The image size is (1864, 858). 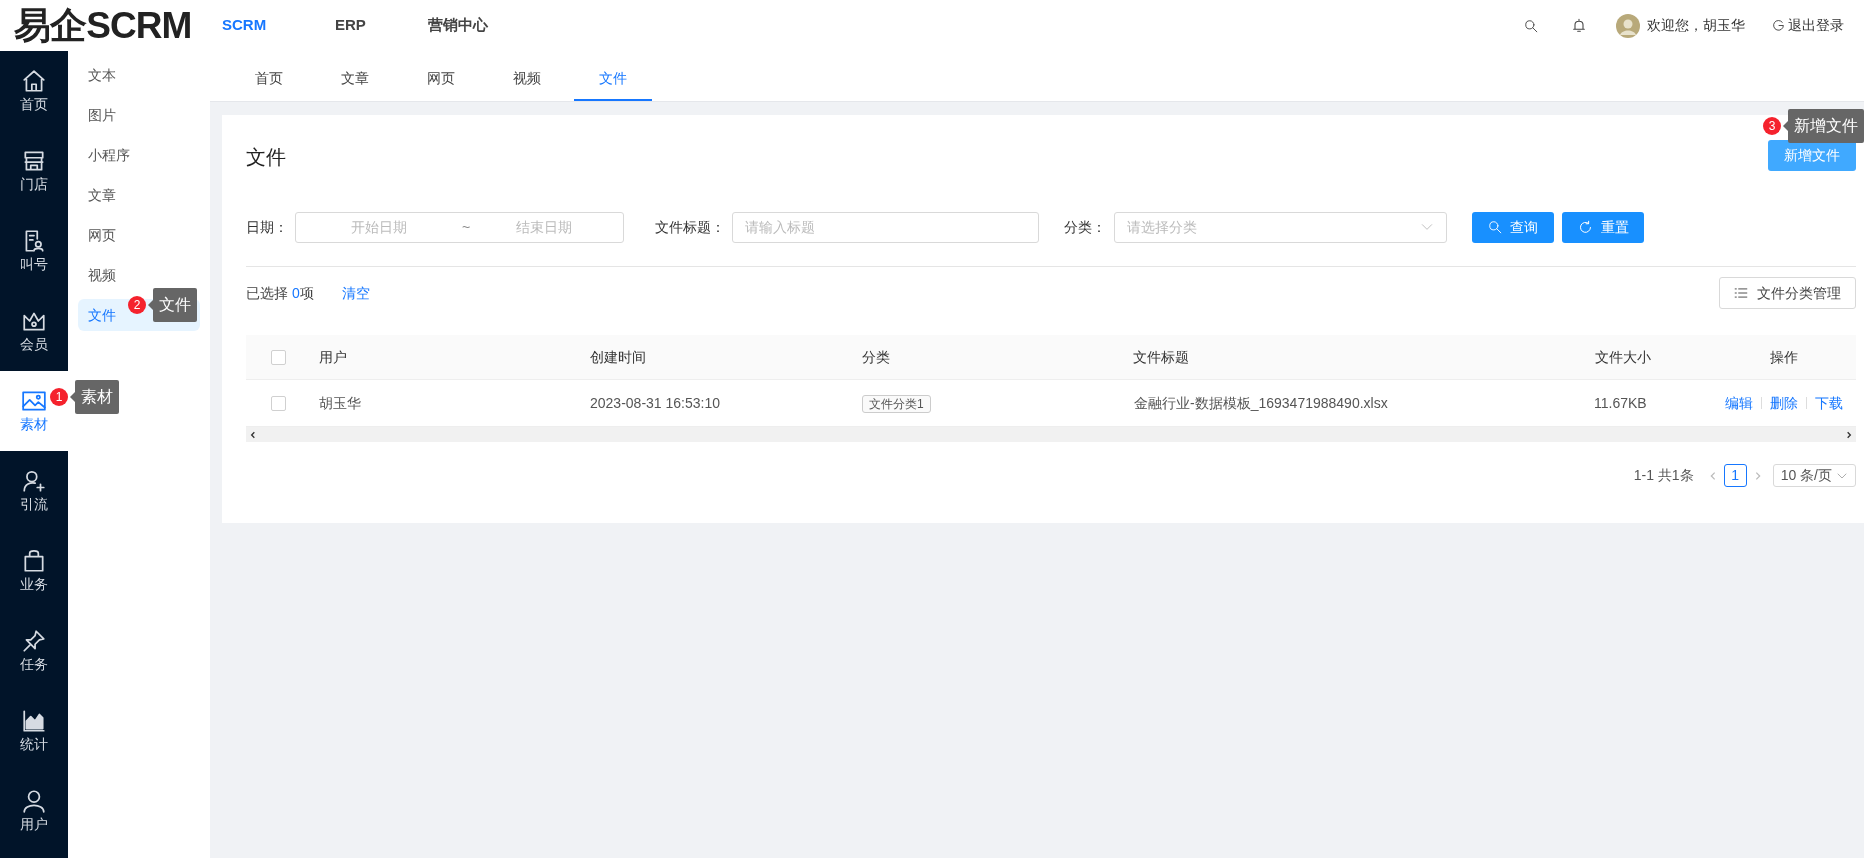 What do you see at coordinates (355, 79) in the screenshot?
I see `page-tab: 文章` at bounding box center [355, 79].